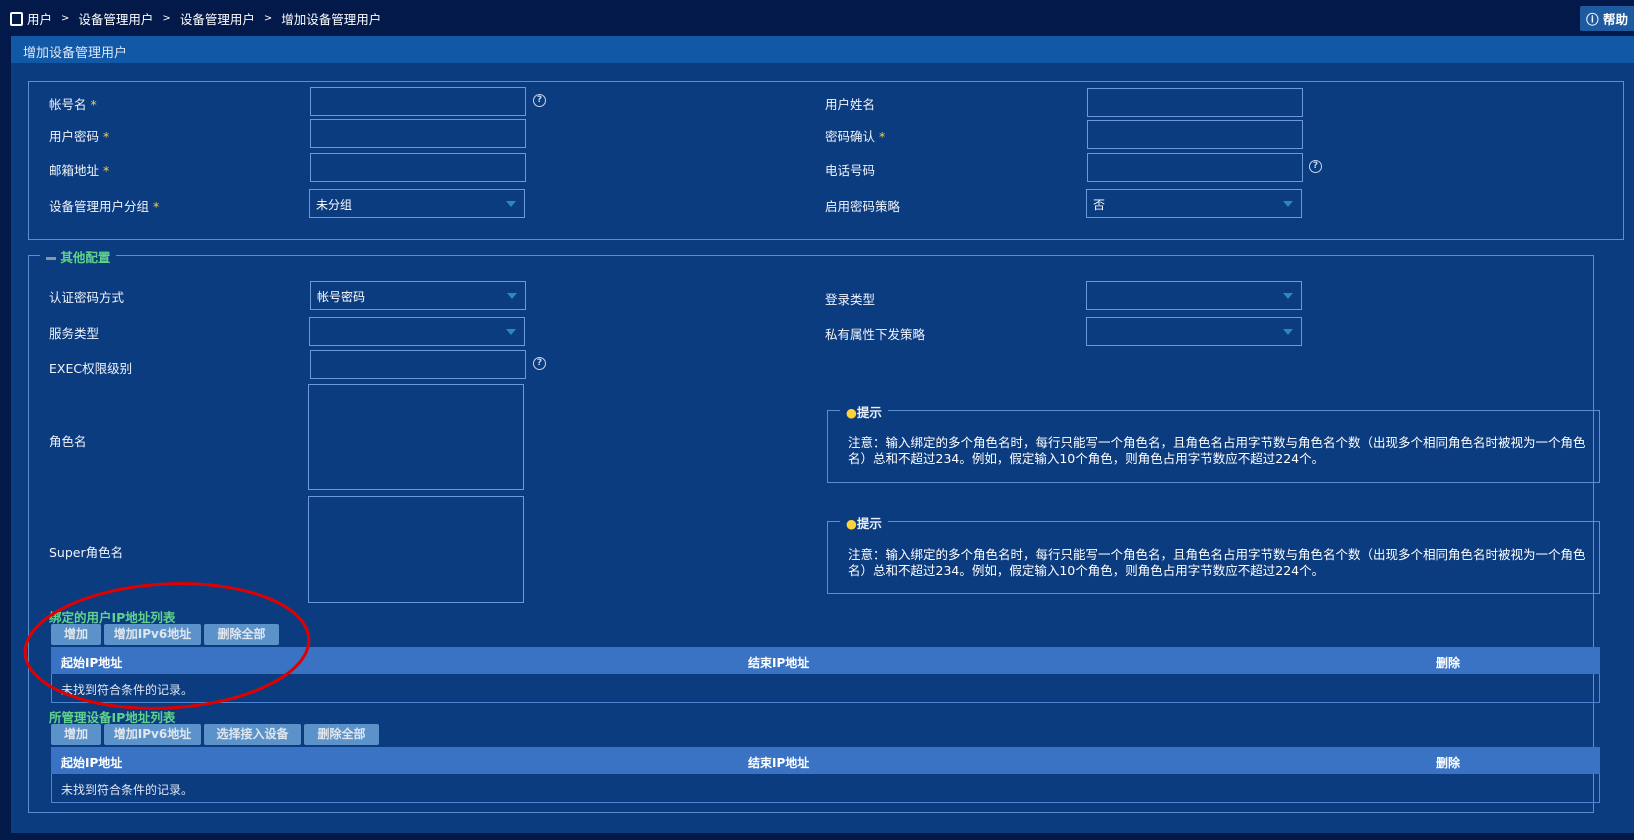  I want to click on private-attr-select, so click(1194, 331).